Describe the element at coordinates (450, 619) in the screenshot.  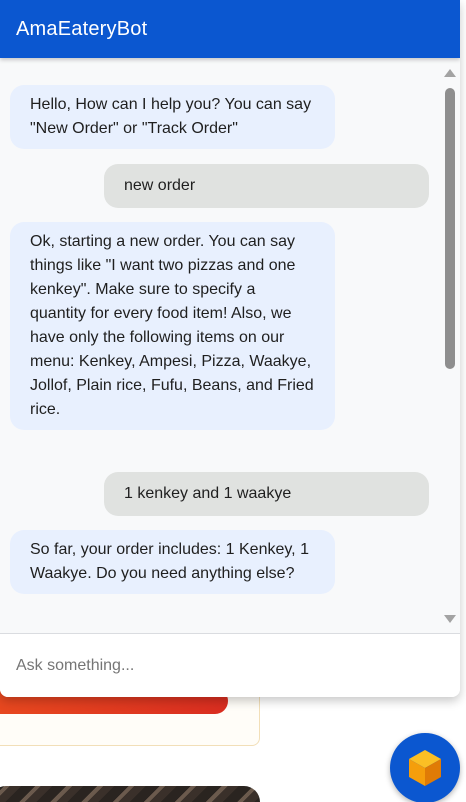
I see `scroll-down-arrow-icon` at that location.